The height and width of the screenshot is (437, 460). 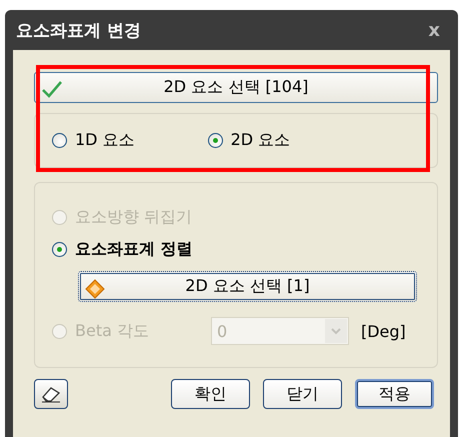 What do you see at coordinates (78, 31) in the screenshot?
I see `window-title: 요소좌표계 변경` at bounding box center [78, 31].